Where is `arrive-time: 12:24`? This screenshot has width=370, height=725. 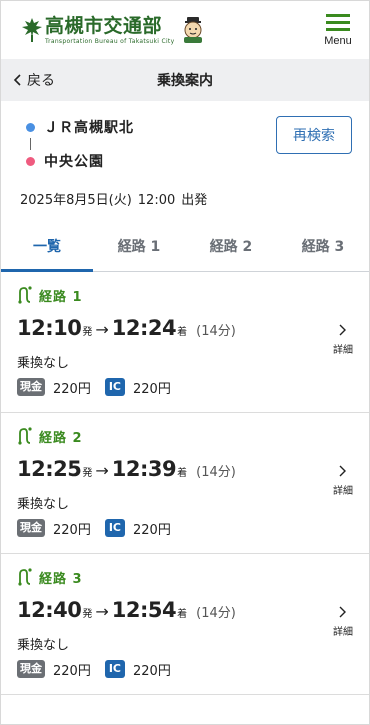
arrive-time: 12:24 is located at coordinates (144, 328).